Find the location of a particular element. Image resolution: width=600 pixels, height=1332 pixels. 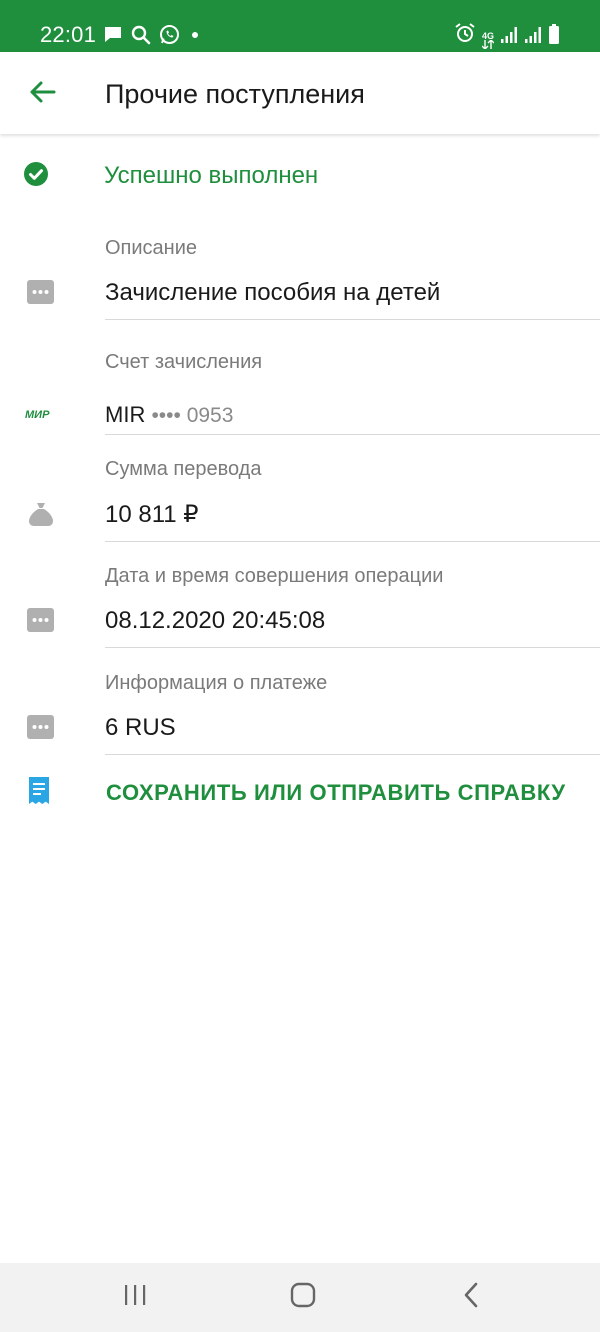

status-system-icons: 4G is located at coordinates (507, 35).